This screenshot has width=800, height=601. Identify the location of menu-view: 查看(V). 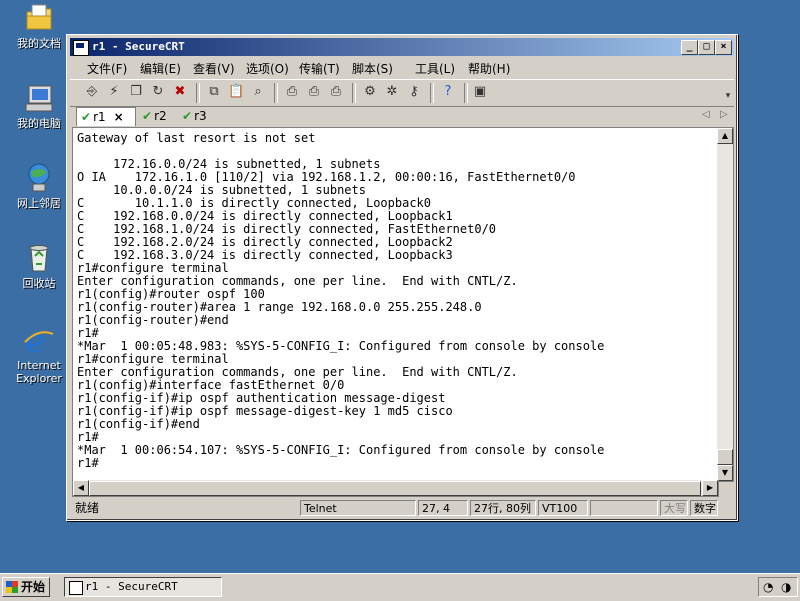
(214, 68).